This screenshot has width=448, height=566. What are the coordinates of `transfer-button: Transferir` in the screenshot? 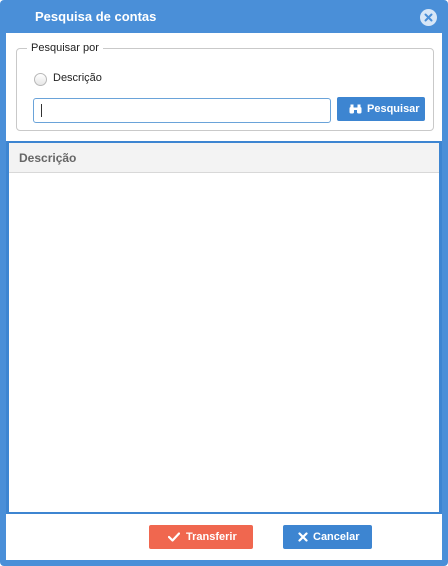 It's located at (201, 537).